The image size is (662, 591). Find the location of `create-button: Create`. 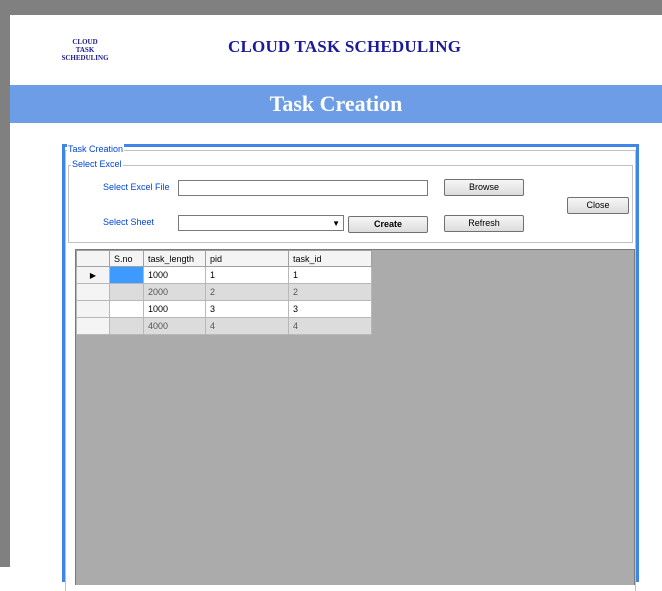

create-button: Create is located at coordinates (388, 224).